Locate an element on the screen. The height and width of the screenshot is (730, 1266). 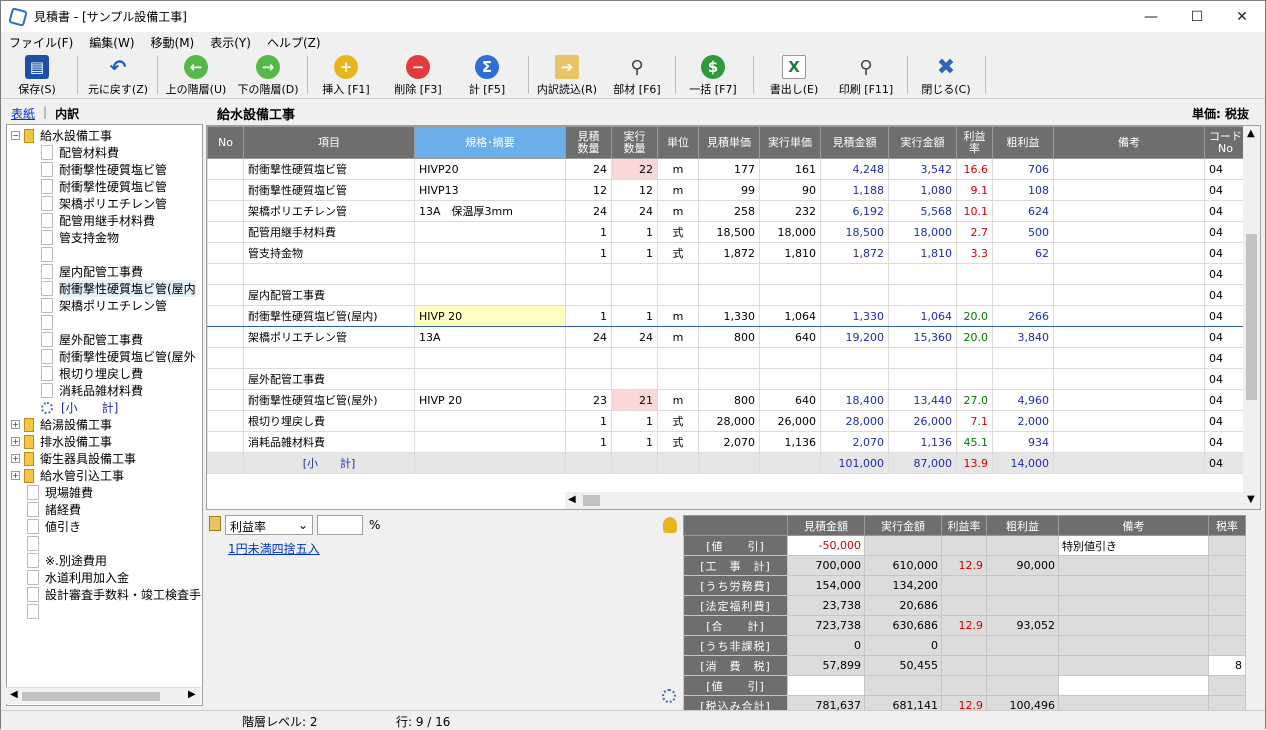
table-cell: HIVP13 is located at coordinates (490, 190).